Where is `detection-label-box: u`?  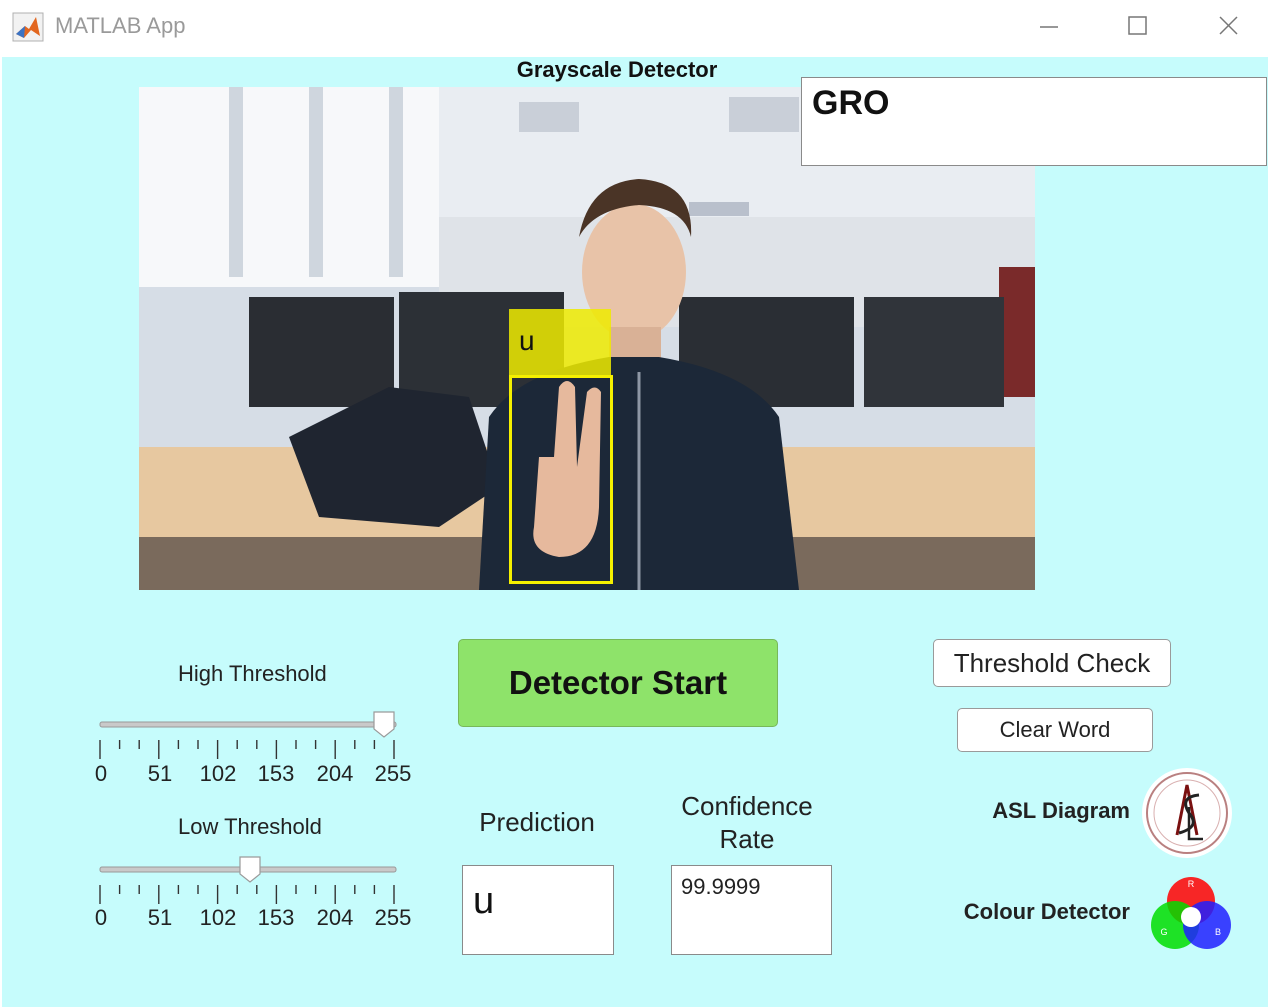 detection-label-box: u is located at coordinates (560, 342).